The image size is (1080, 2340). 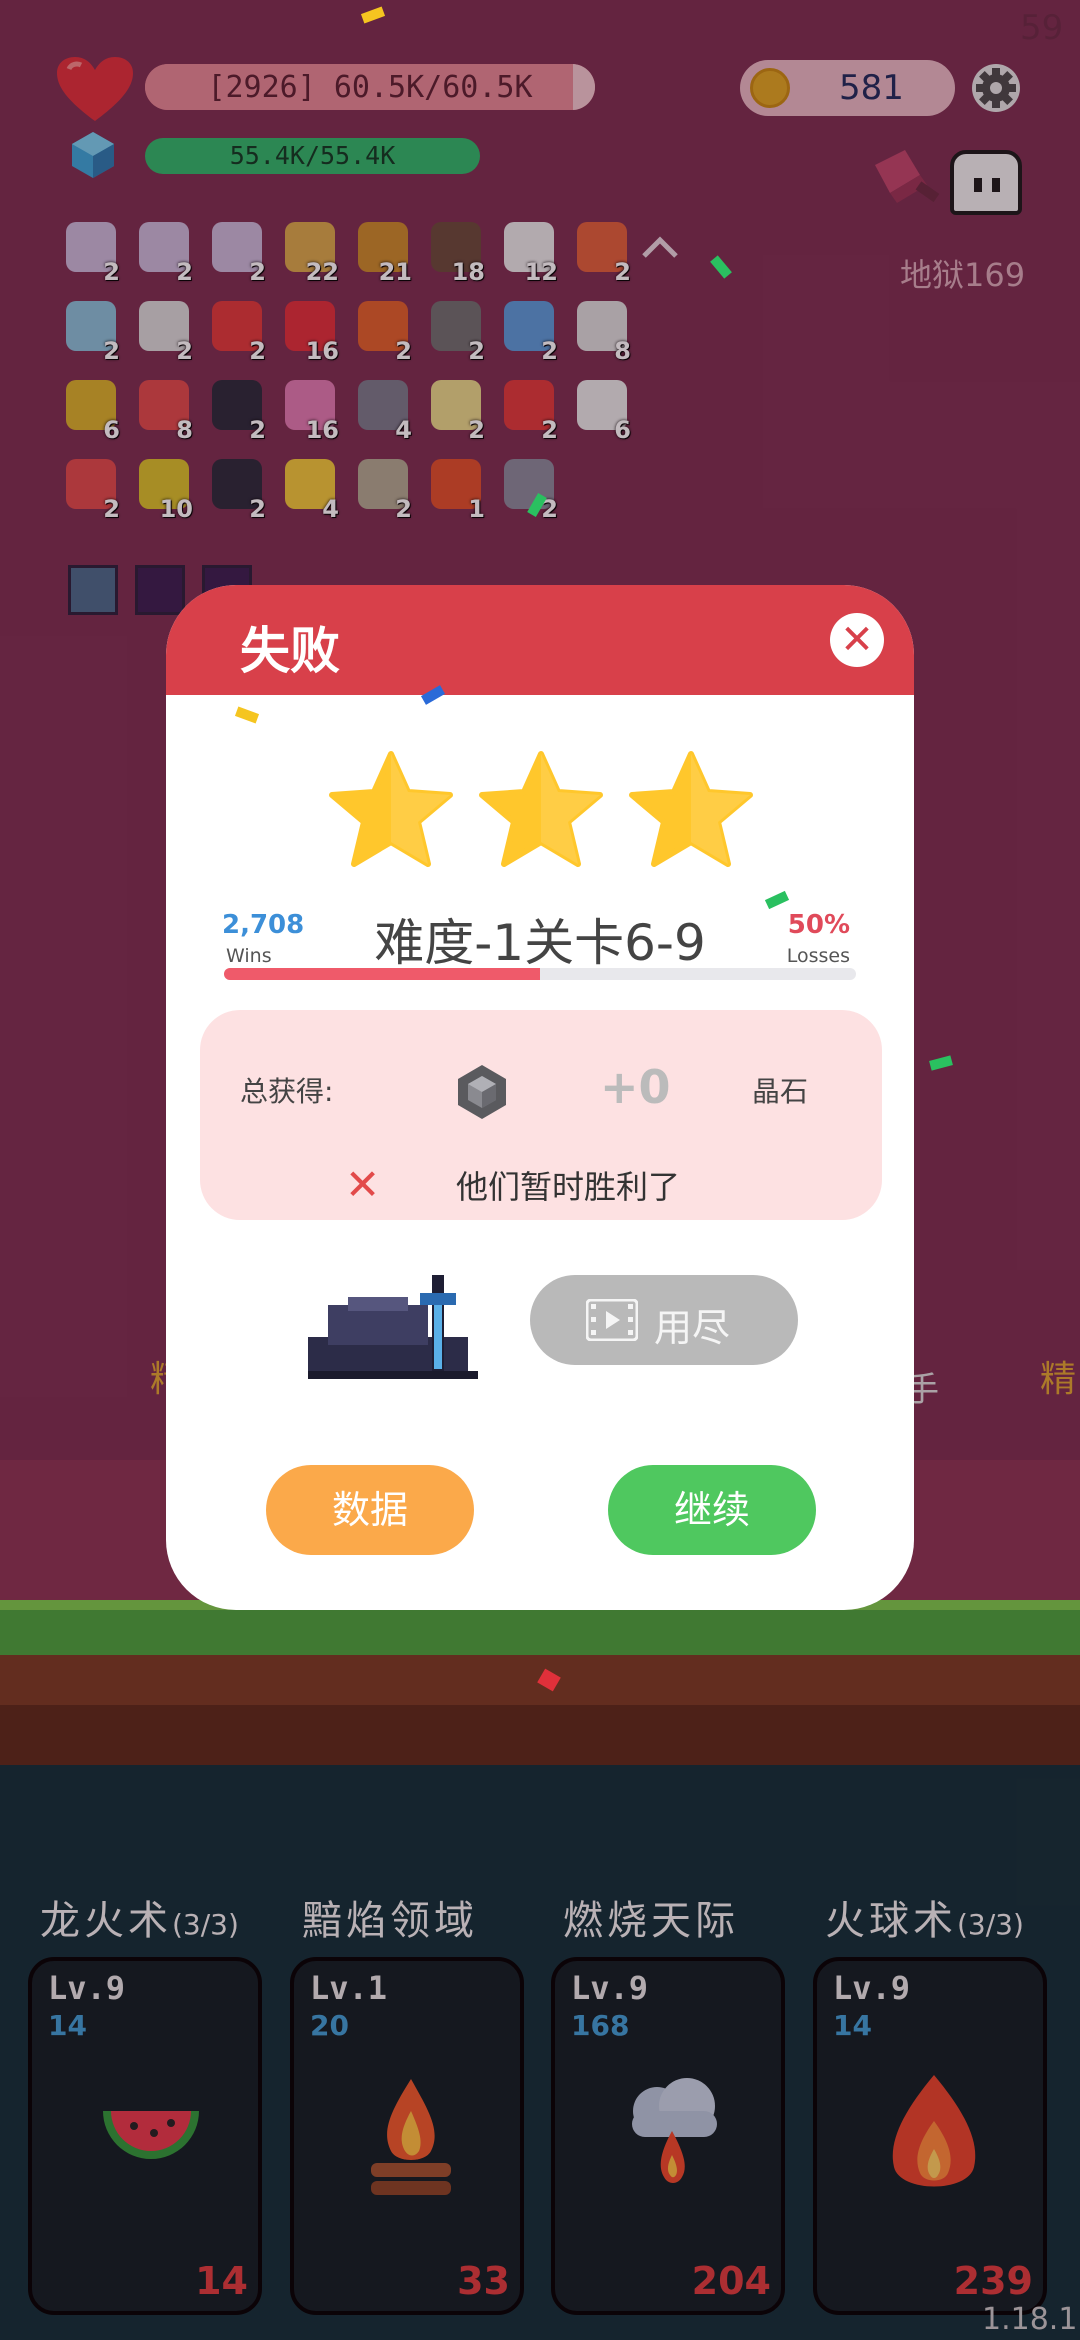 I want to click on win-rate-bar, so click(x=540, y=974).